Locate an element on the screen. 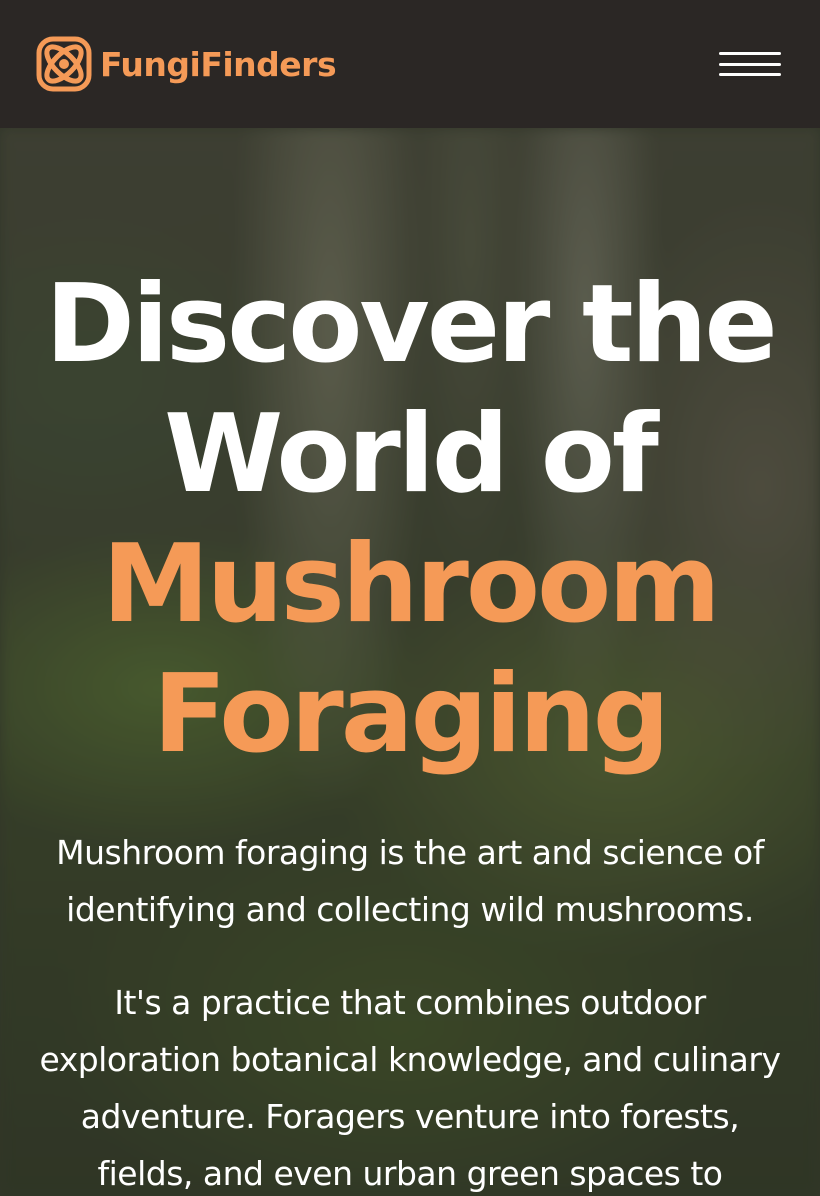 The width and height of the screenshot is (820, 1196). atom-orbit-icon is located at coordinates (64, 64).